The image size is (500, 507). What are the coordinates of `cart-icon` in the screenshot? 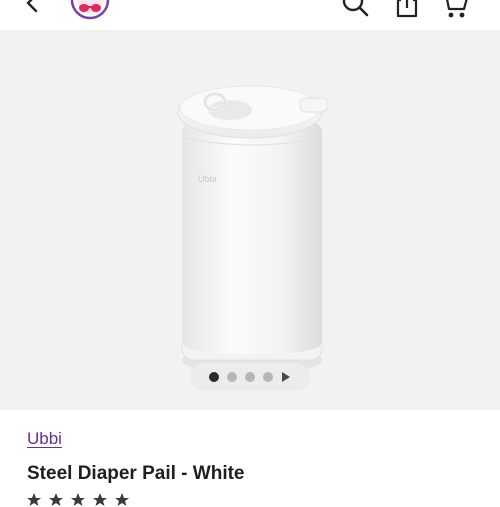 It's located at (455, 10).